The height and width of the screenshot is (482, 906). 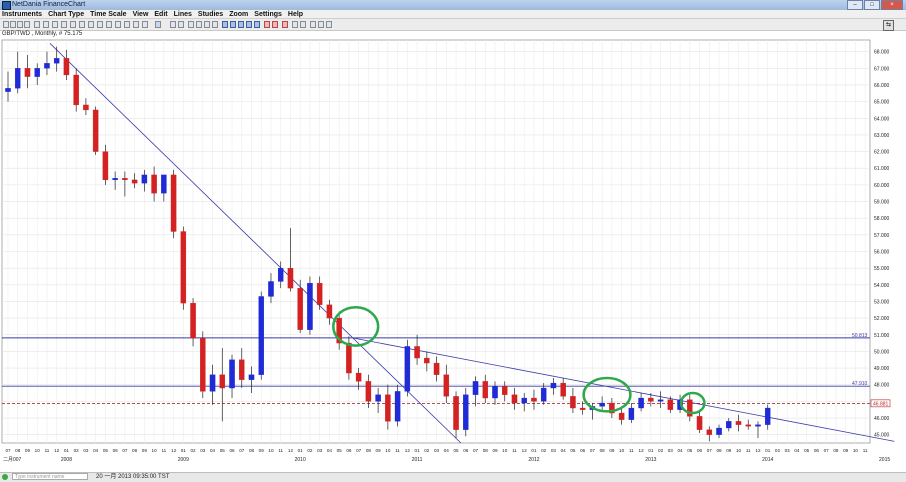 I want to click on menu-help: Help, so click(x=295, y=14).